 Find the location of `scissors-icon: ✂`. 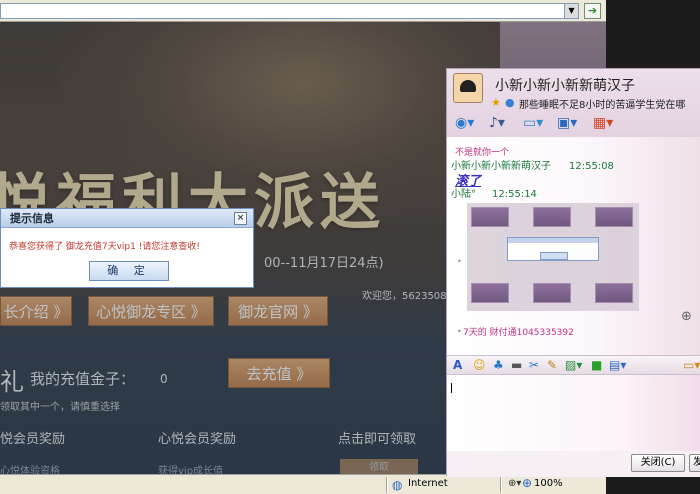

scissors-icon: ✂ is located at coordinates (534, 365).